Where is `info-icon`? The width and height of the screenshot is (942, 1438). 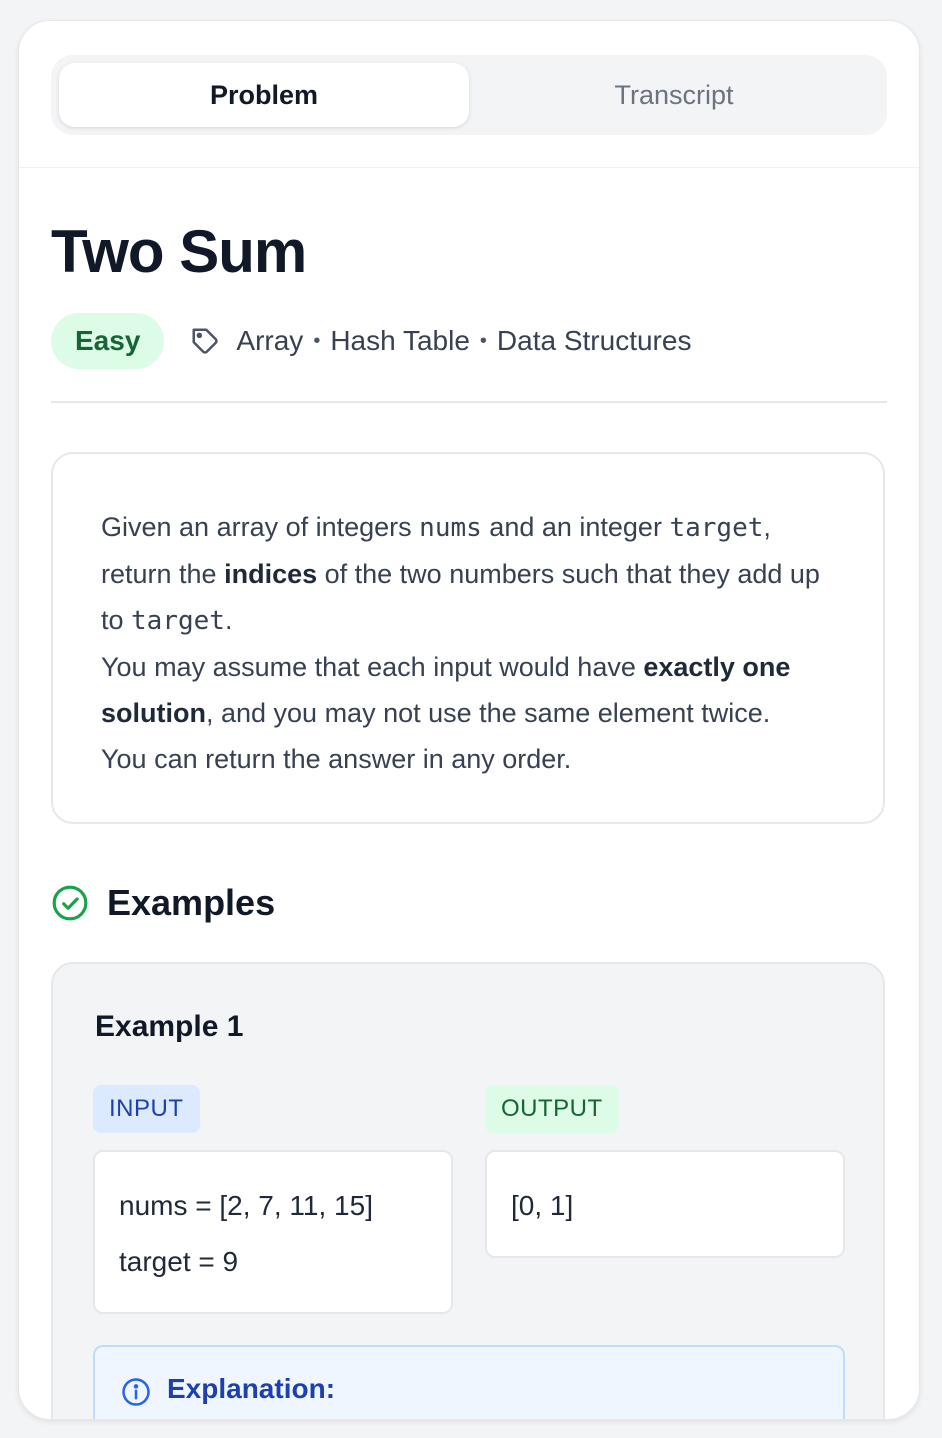
info-icon is located at coordinates (136, 1392).